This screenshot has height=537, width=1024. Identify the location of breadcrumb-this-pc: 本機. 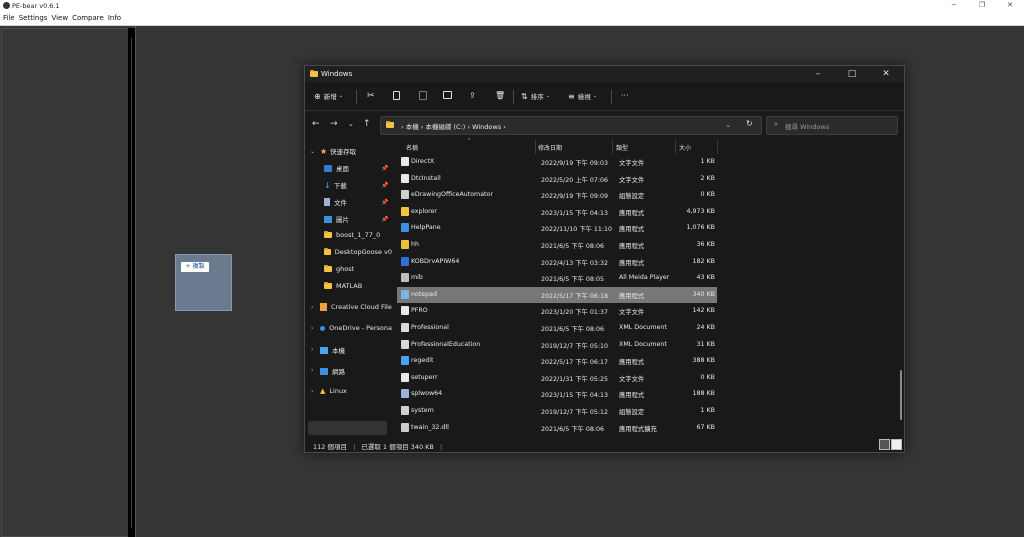
(412, 127).